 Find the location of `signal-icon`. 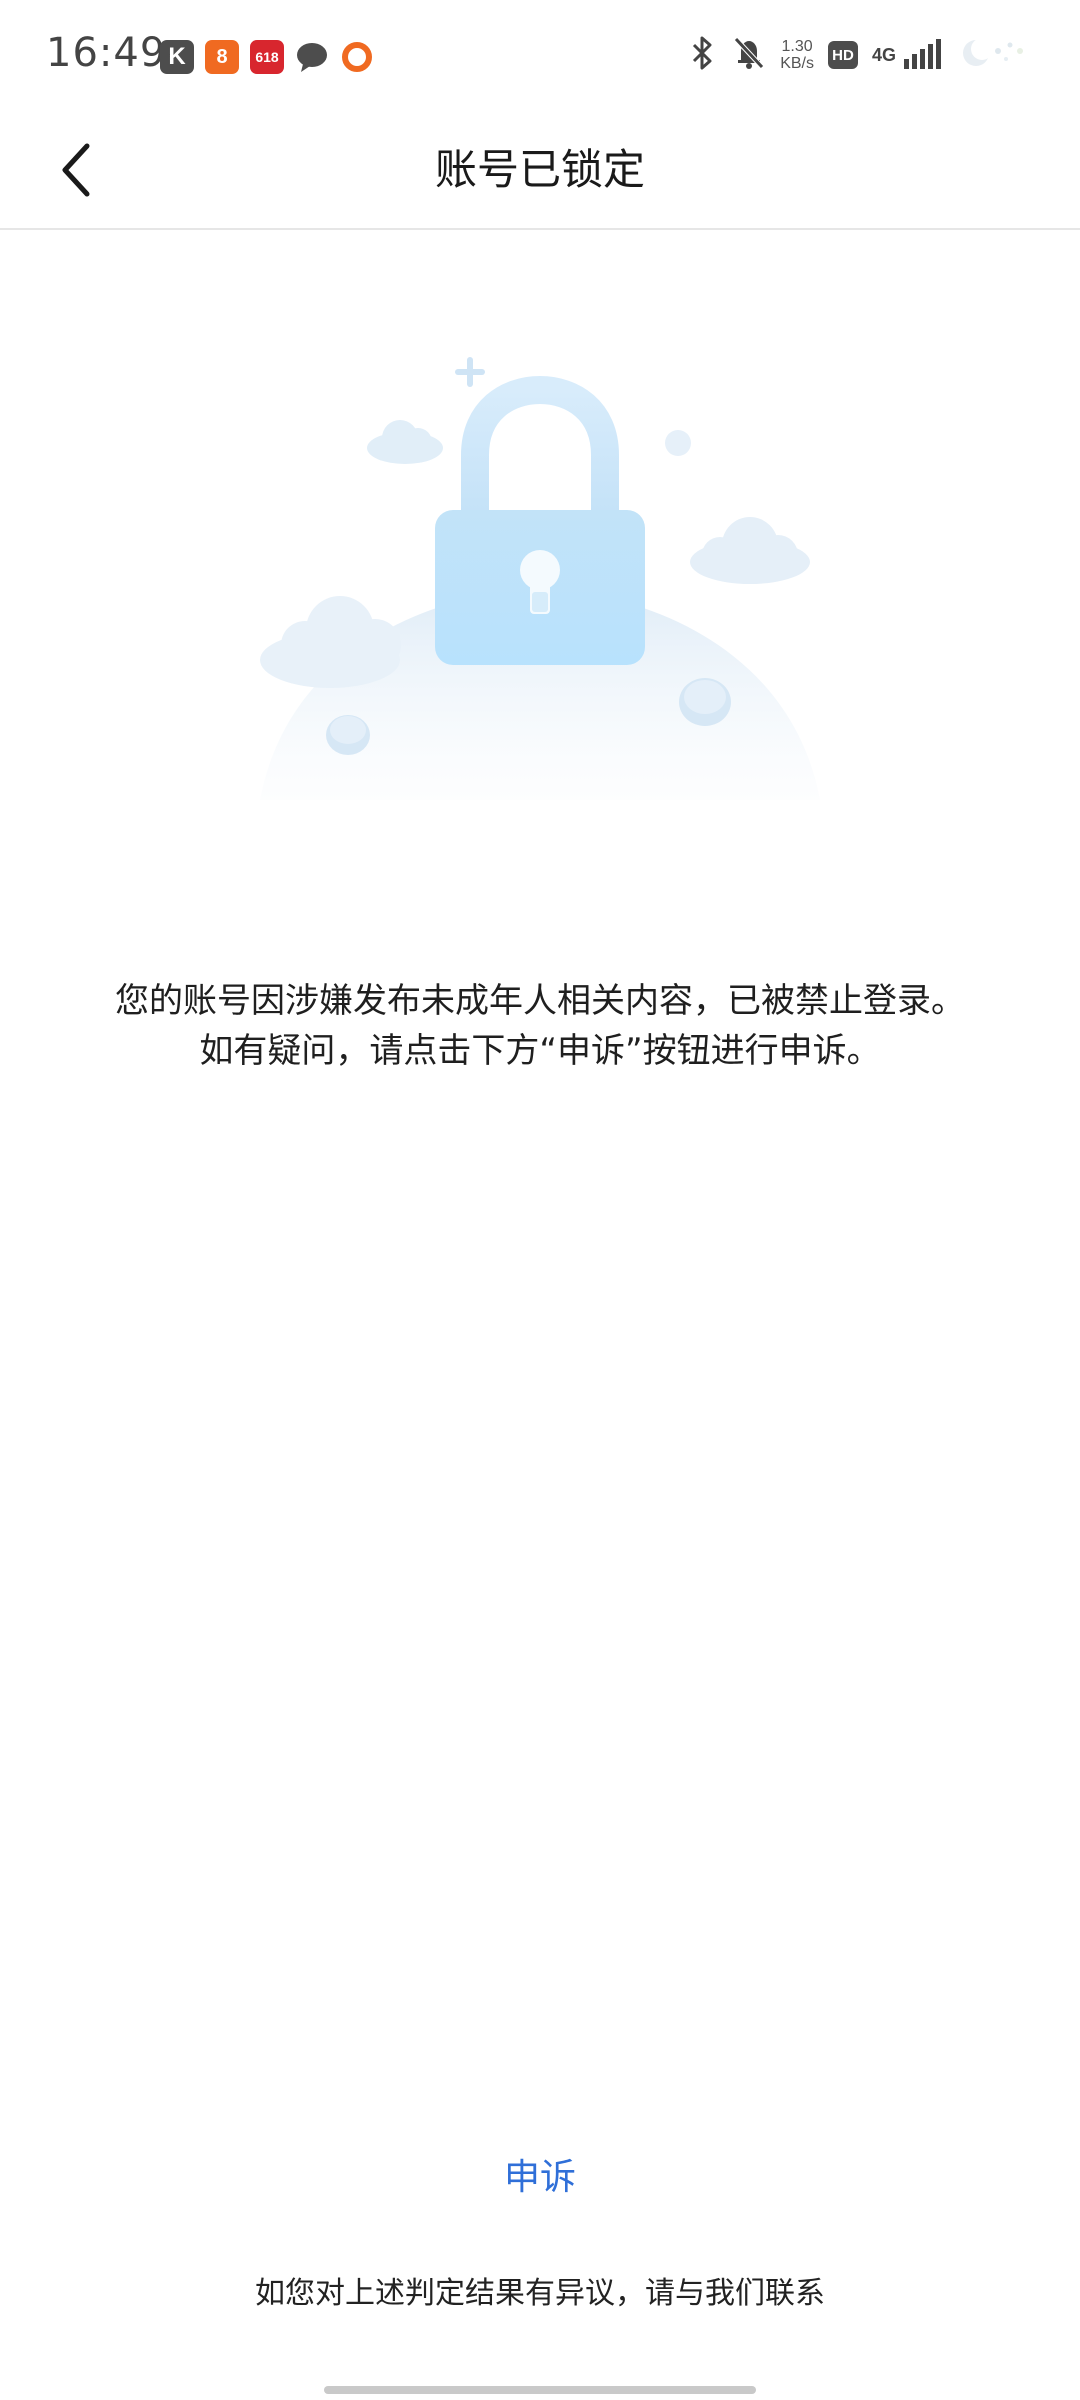

signal-icon is located at coordinates (923, 55).